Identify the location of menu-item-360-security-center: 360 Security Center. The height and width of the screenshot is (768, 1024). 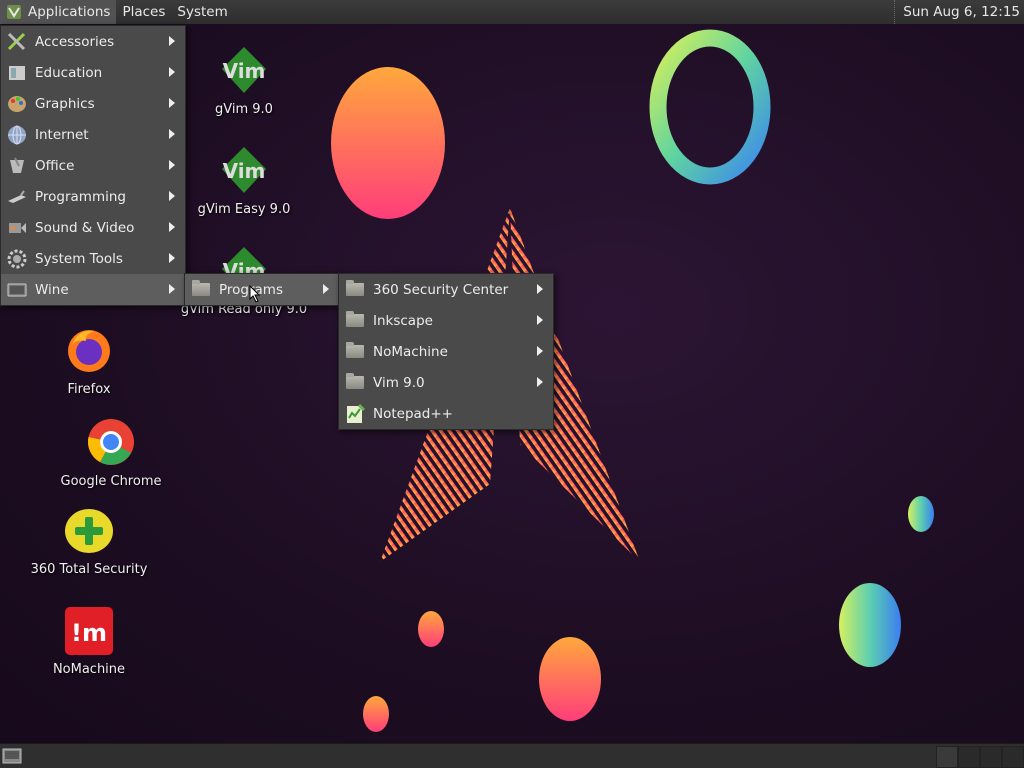
(446, 289).